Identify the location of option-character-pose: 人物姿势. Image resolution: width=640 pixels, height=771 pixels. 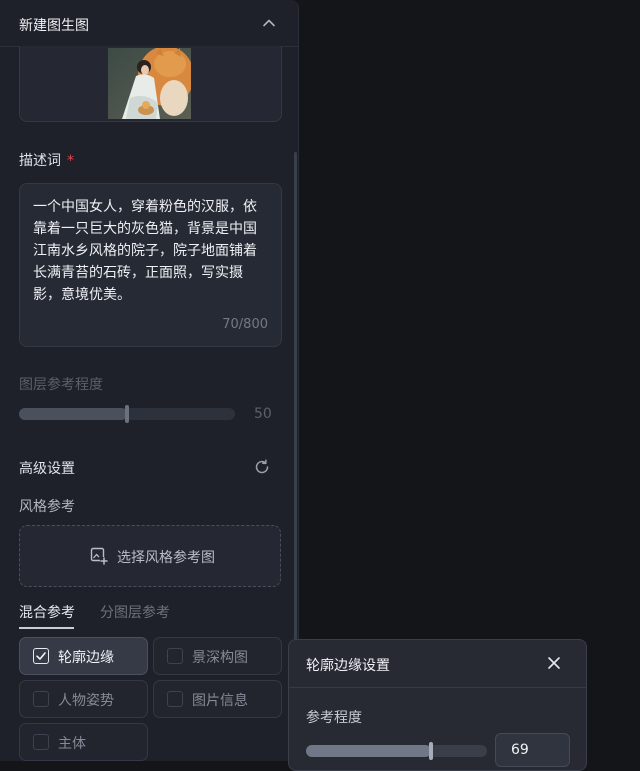
(83, 699).